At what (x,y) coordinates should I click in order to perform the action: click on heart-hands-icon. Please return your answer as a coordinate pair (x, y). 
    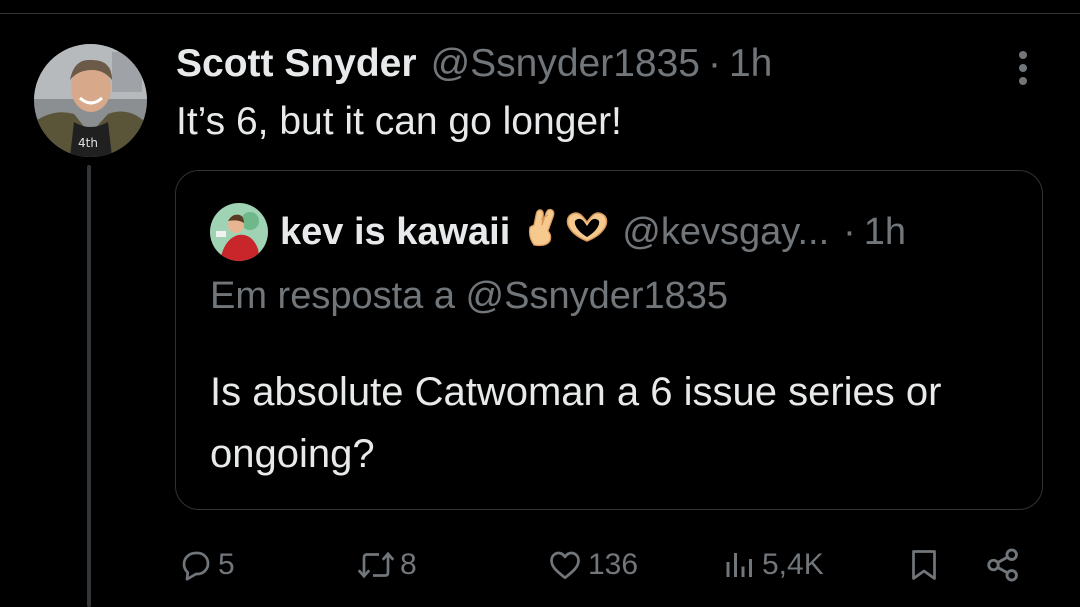
    Looking at the image, I should click on (587, 232).